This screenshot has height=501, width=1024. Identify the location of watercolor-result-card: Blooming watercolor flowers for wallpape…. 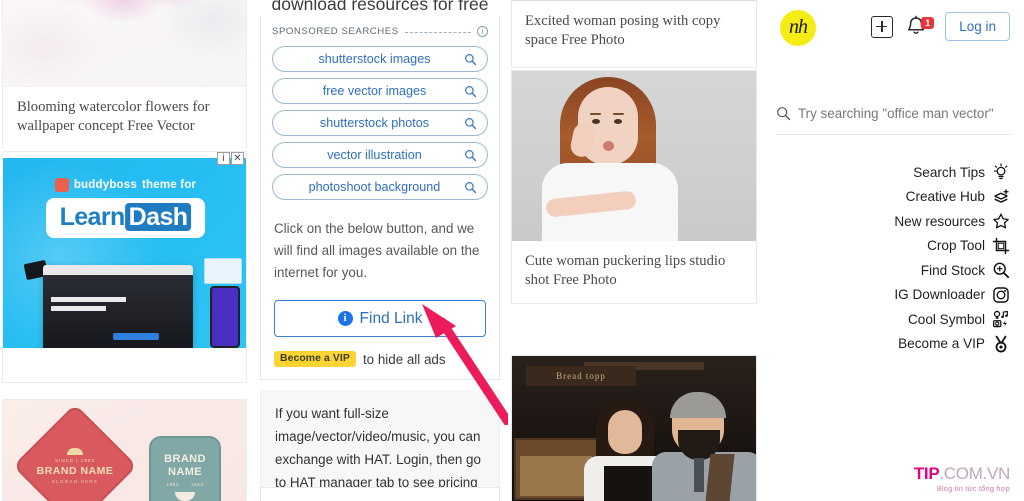
(124, 74).